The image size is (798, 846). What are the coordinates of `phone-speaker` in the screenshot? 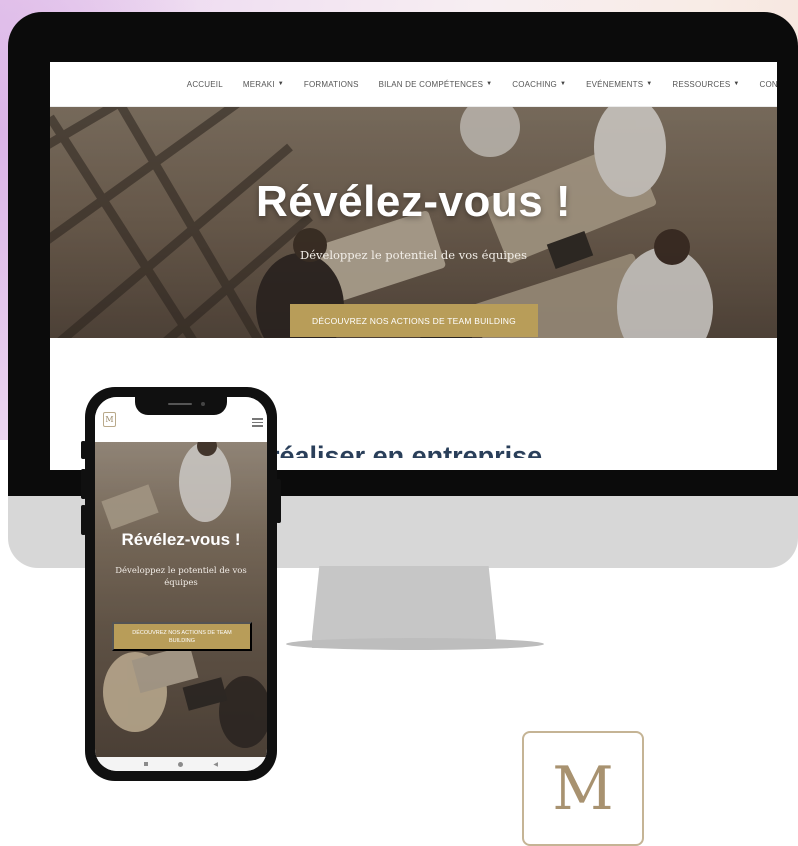 It's located at (180, 404).